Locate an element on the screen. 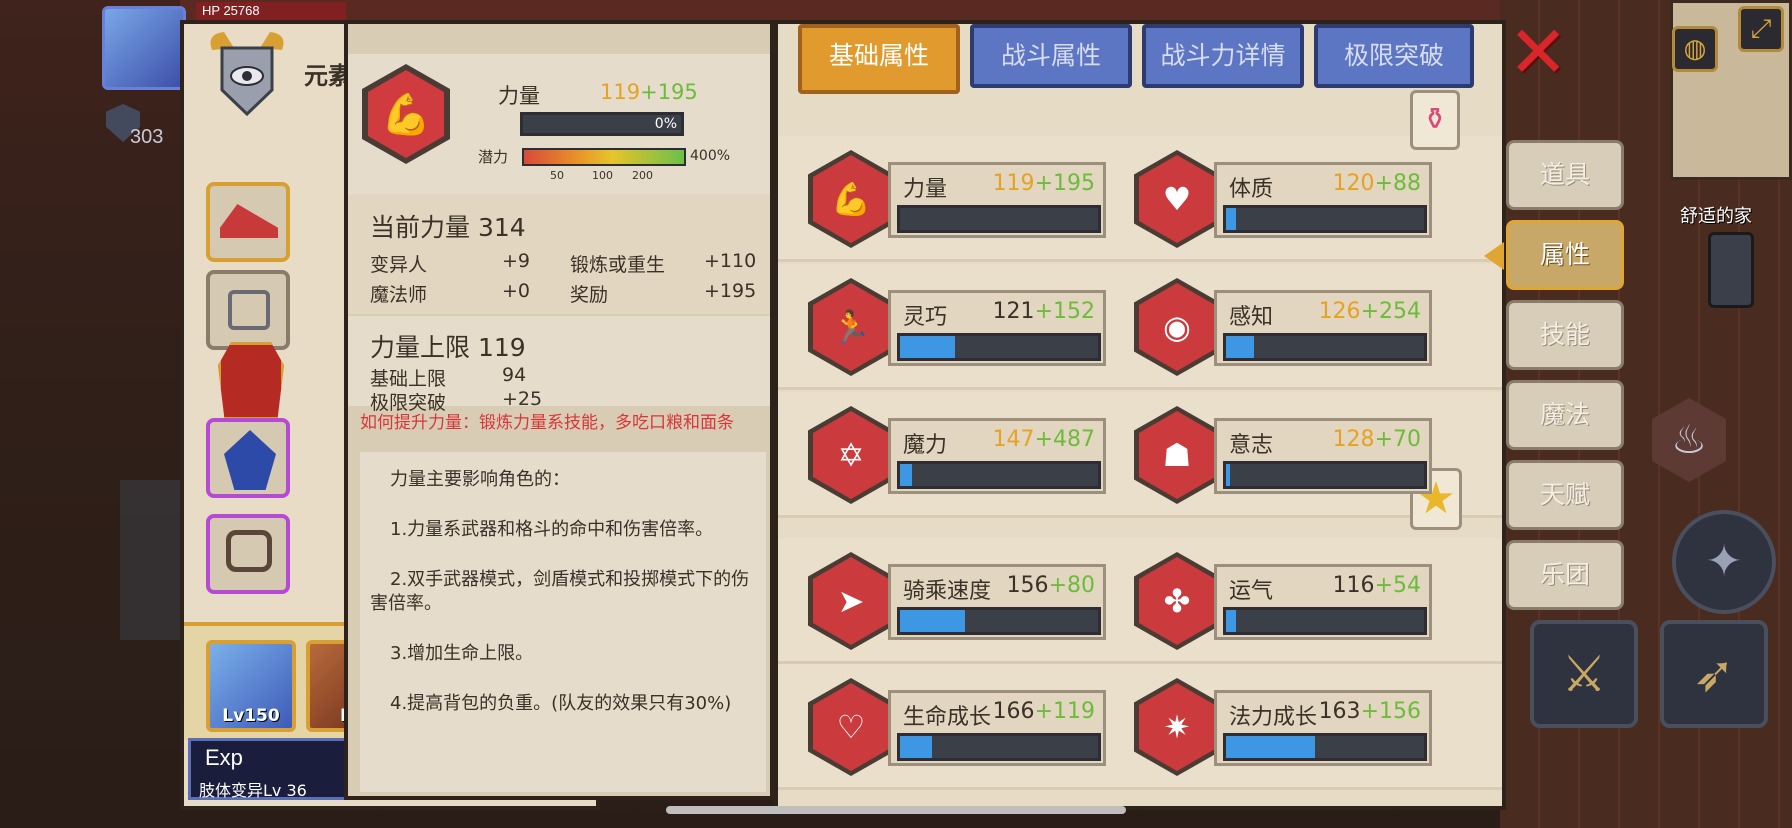 This screenshot has height=828, width=1792. attribute-value: 156+80 is located at coordinates (1050, 585).